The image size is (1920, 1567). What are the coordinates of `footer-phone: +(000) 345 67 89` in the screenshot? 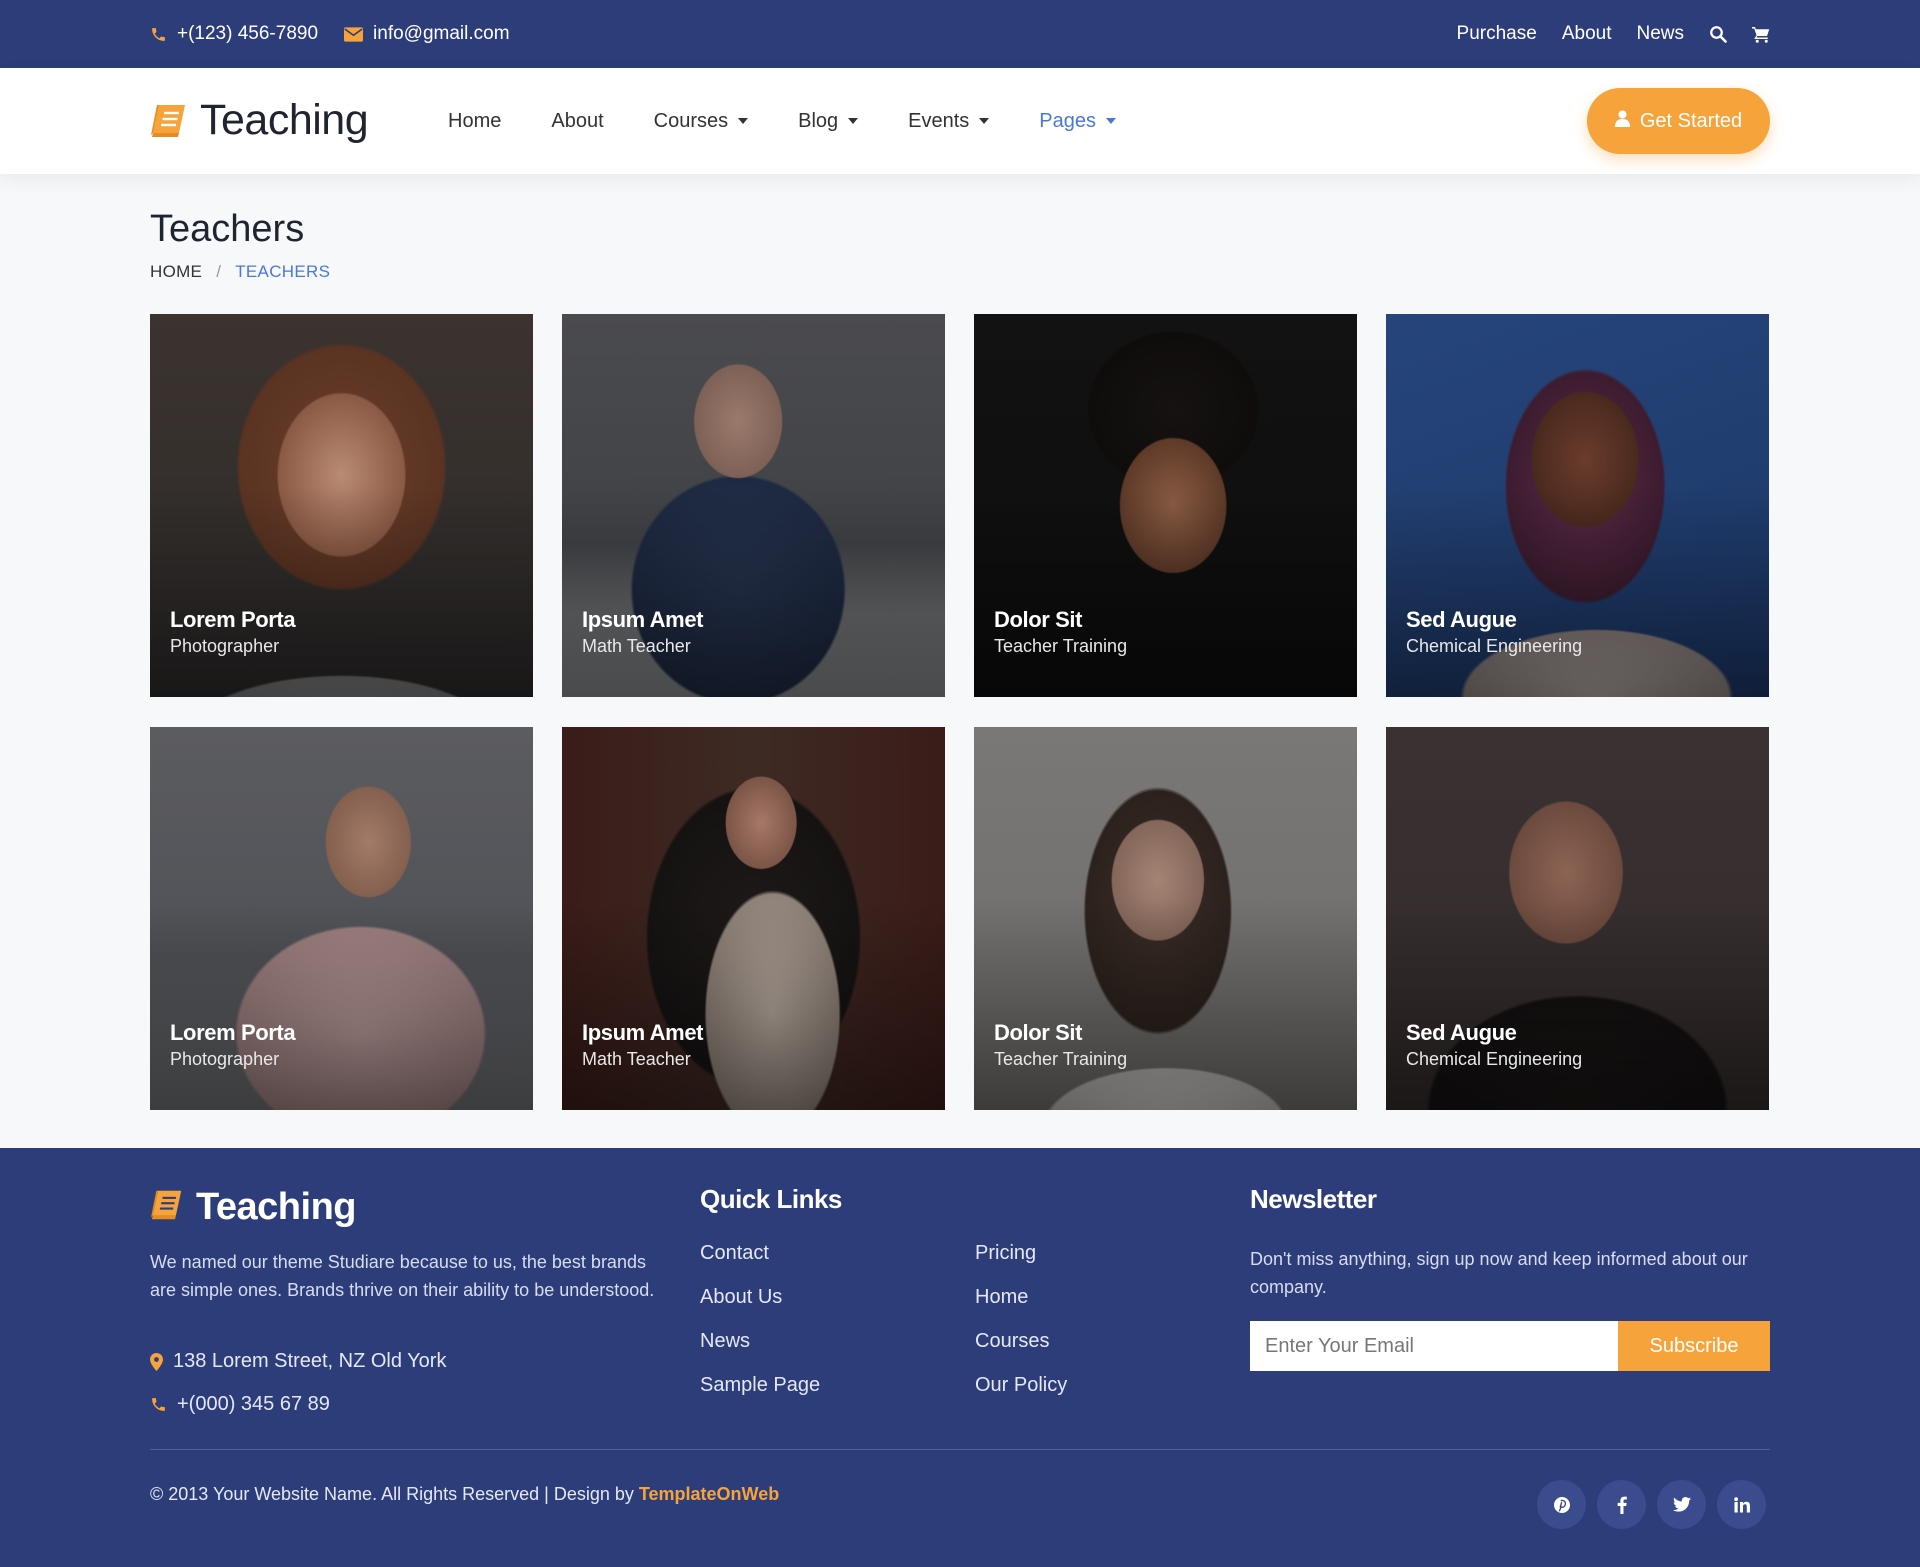 It's located at (298, 1404).